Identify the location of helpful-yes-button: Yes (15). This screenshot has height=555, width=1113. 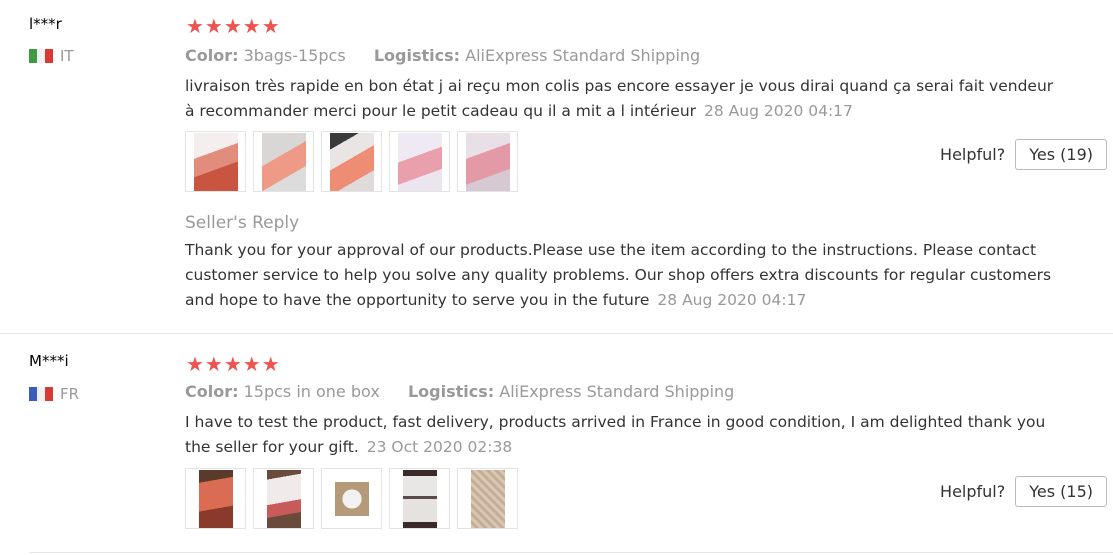
(1061, 491).